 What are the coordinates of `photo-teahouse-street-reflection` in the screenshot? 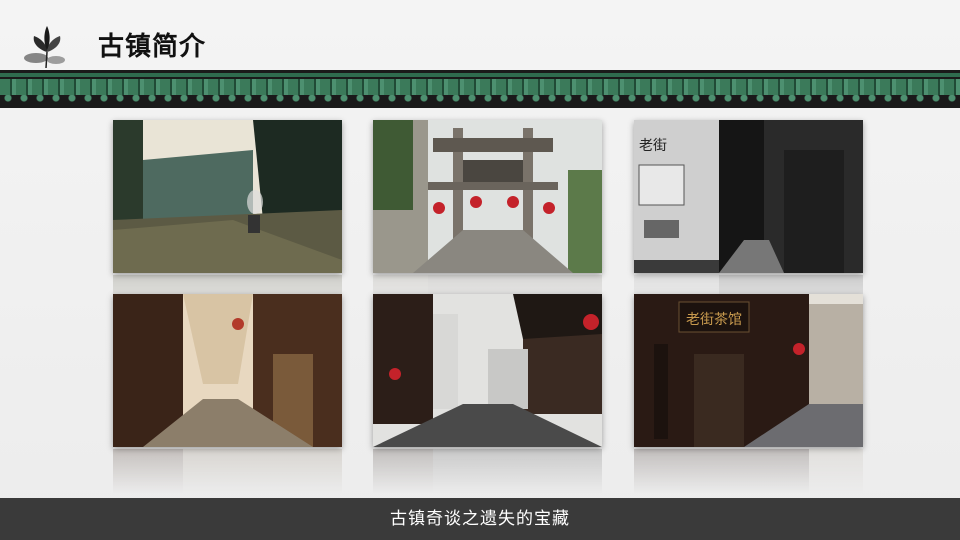 It's located at (748, 471).